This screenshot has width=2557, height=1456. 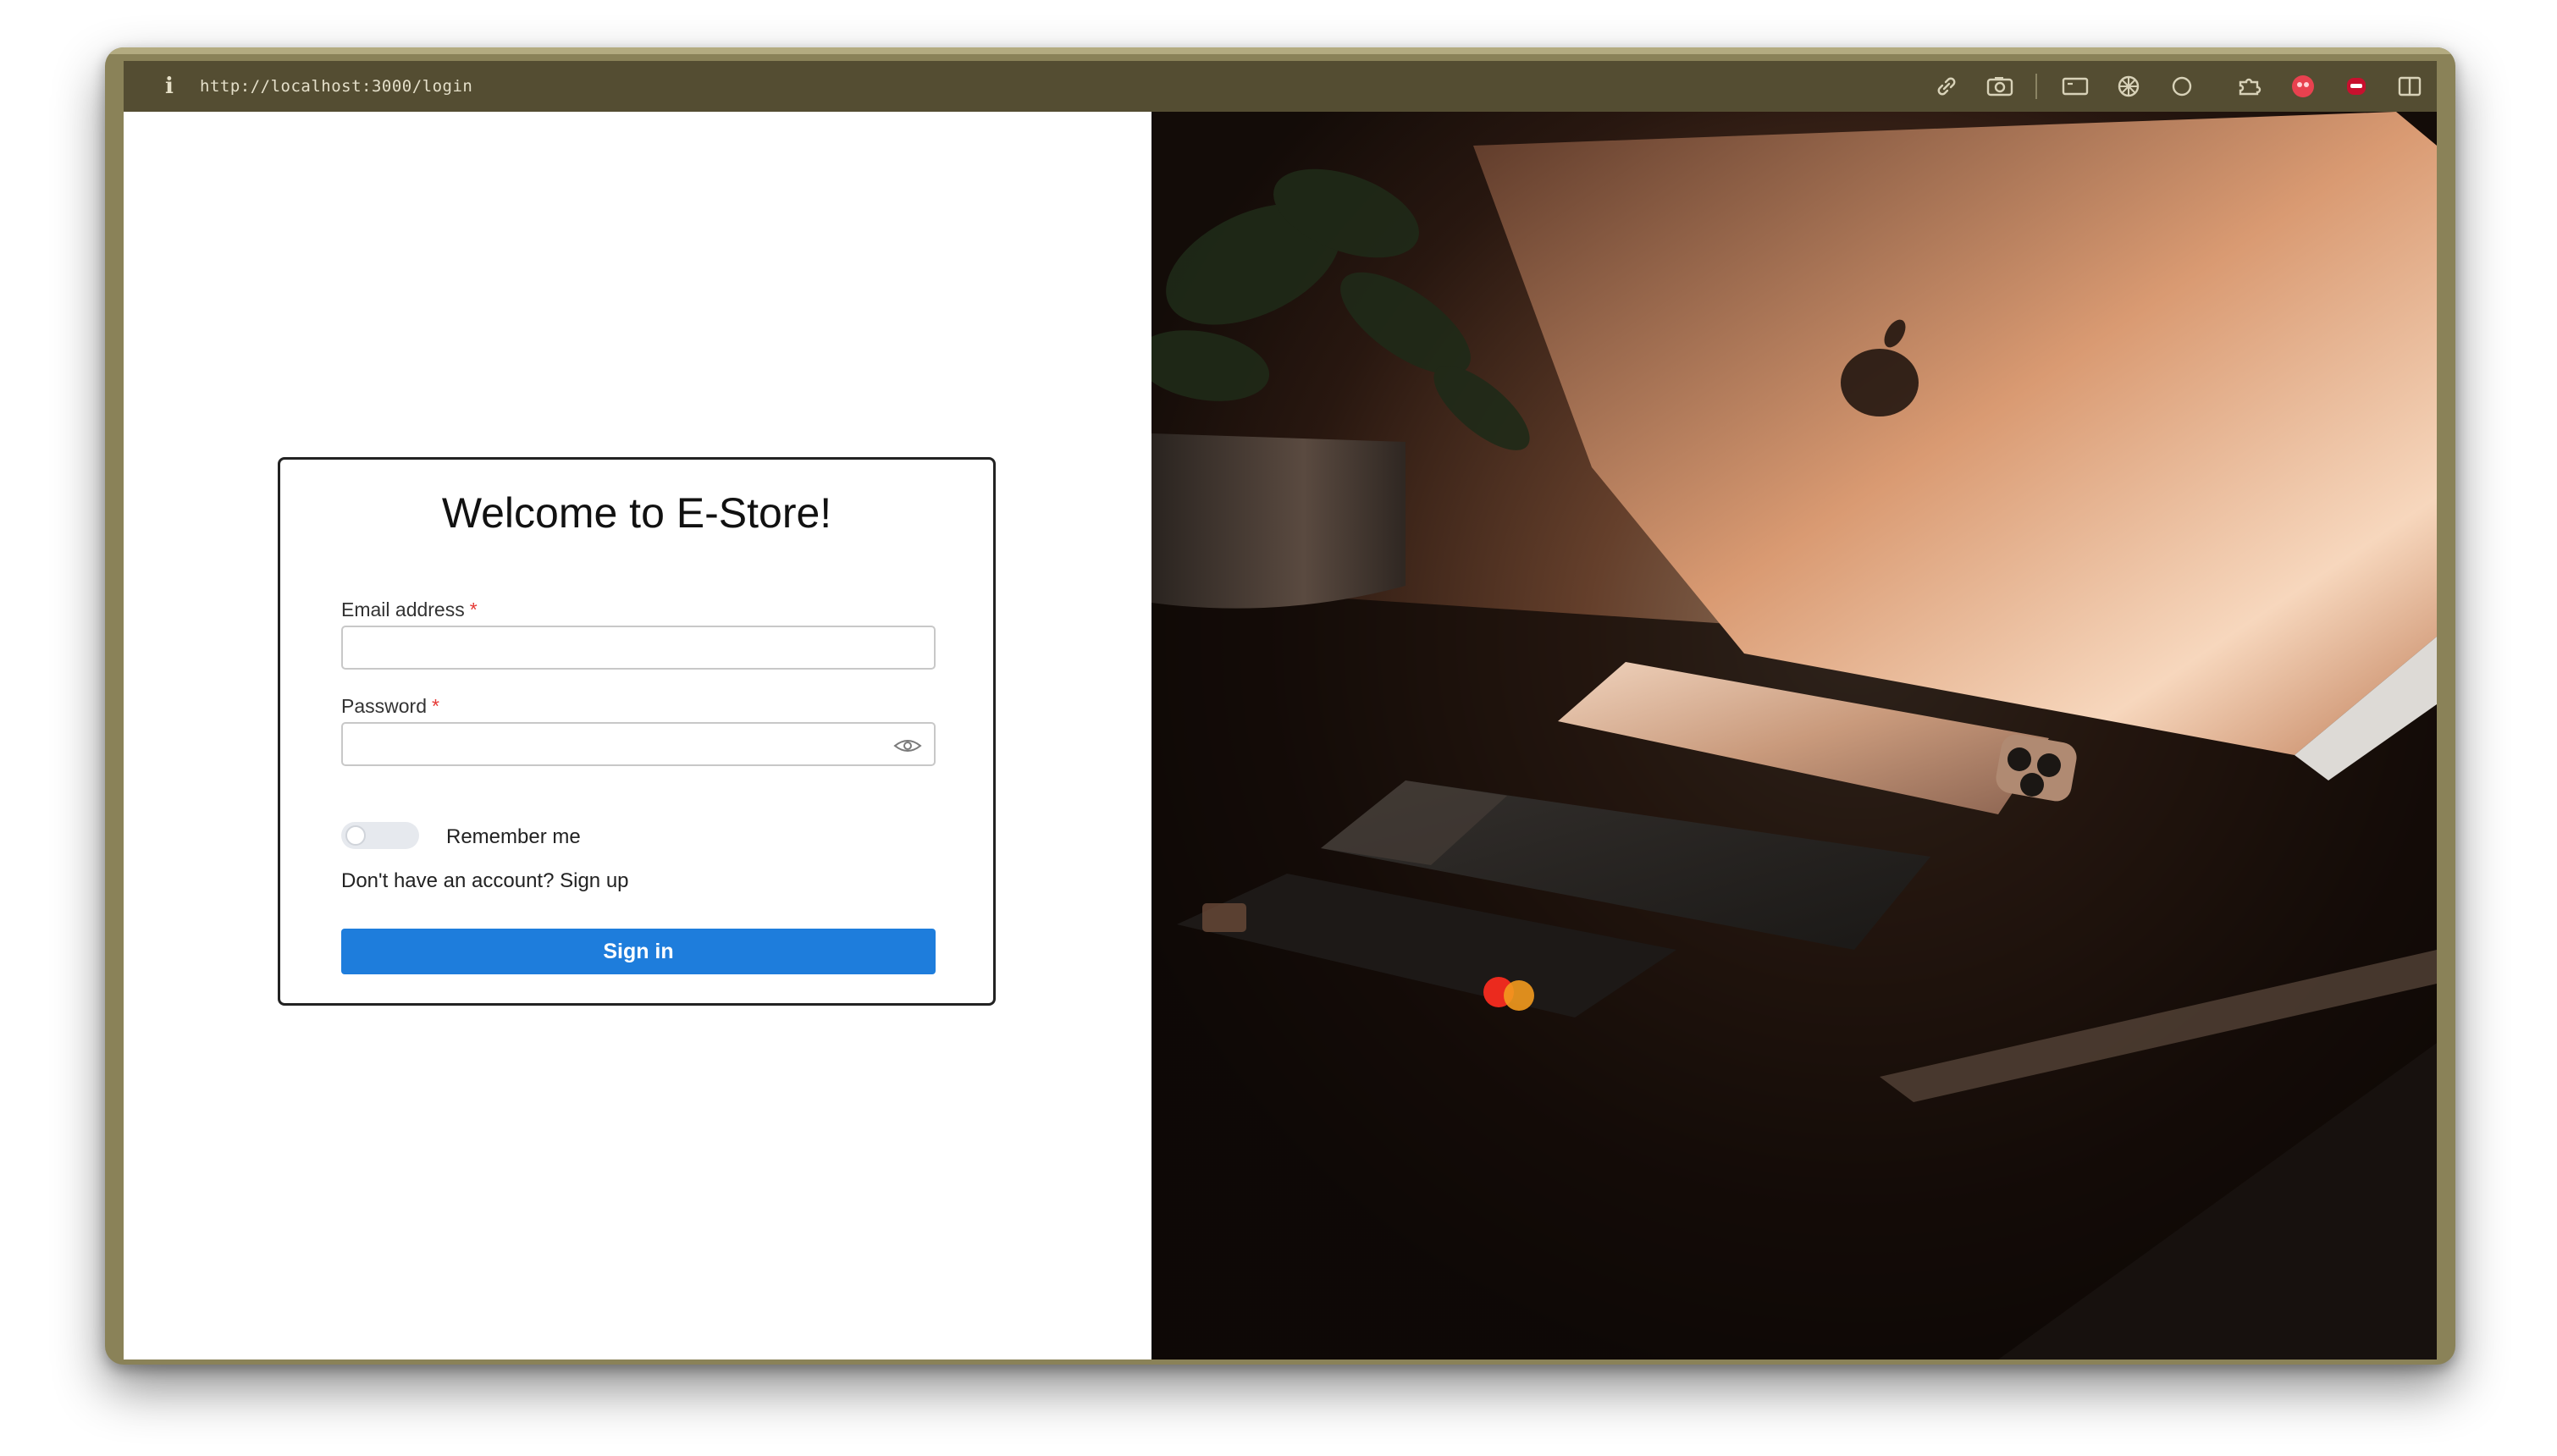 I want to click on signup-link: Sign up, so click(x=594, y=881).